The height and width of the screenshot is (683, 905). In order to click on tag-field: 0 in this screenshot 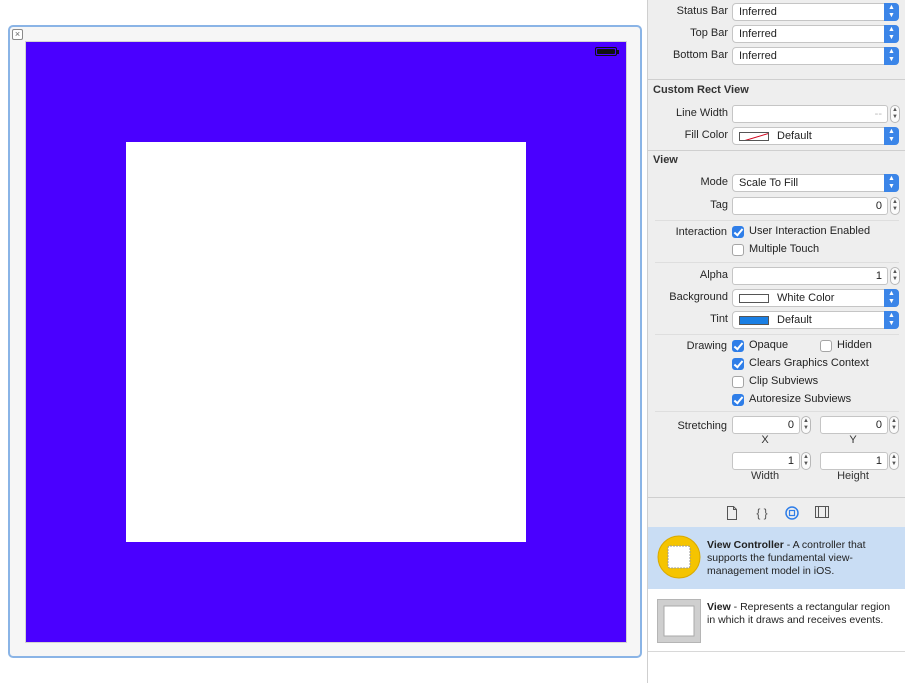, I will do `click(810, 206)`.